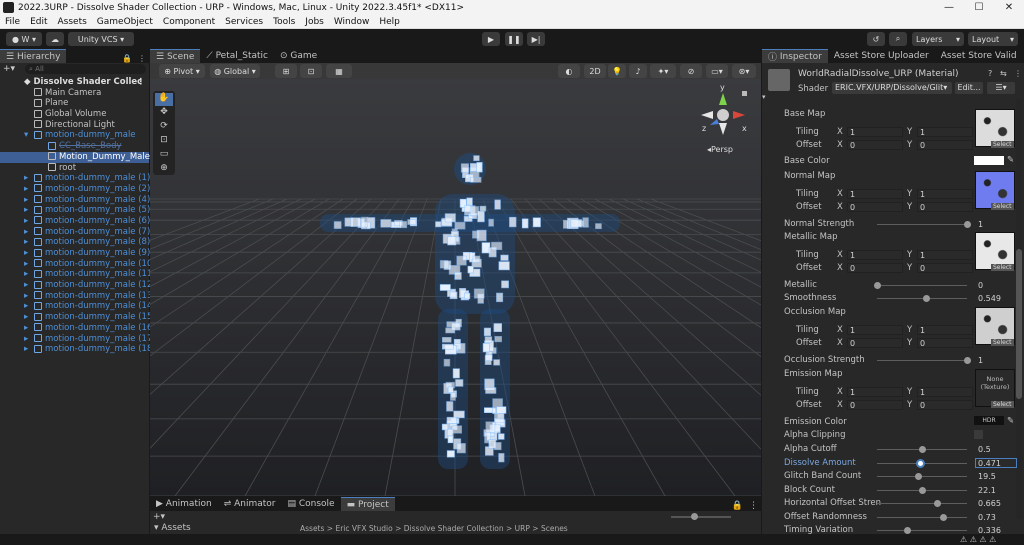 This screenshot has height=545, width=1024. Describe the element at coordinates (74, 103) in the screenshot. I see `hierarchy-item: Plane` at that location.